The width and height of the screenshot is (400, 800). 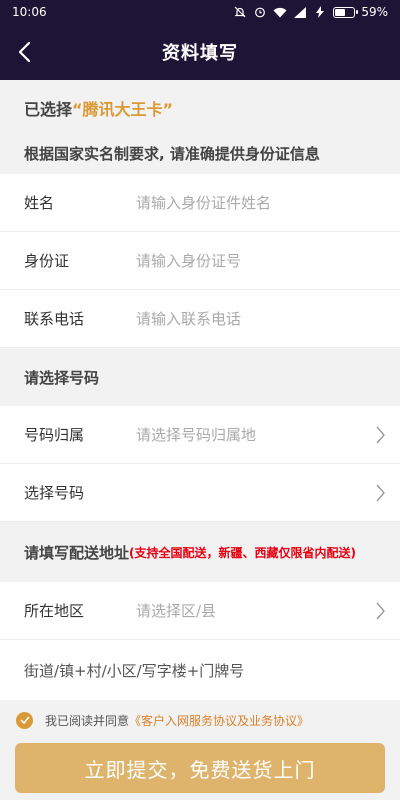 I want to click on battery-icon, so click(x=346, y=12).